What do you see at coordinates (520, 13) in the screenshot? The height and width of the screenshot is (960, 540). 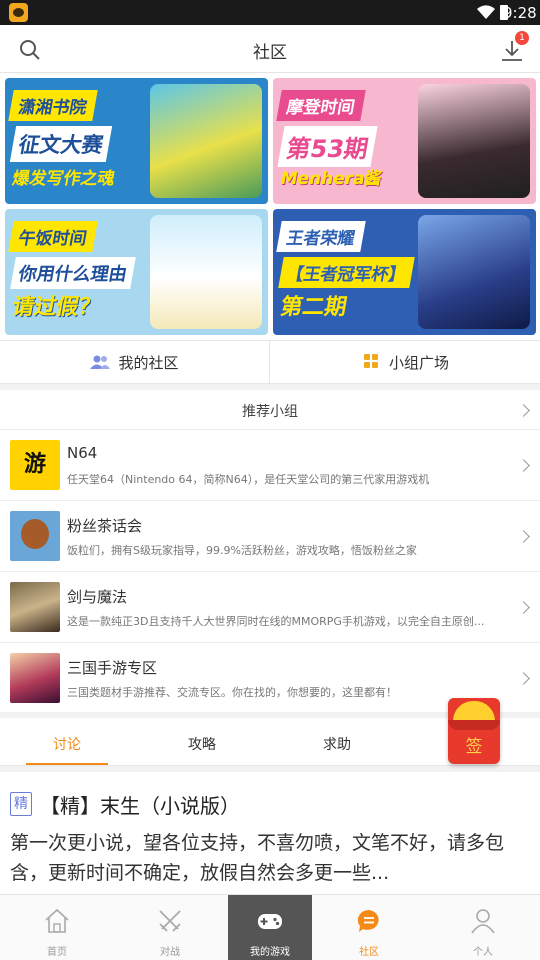 I see `status-time: 9:28` at bounding box center [520, 13].